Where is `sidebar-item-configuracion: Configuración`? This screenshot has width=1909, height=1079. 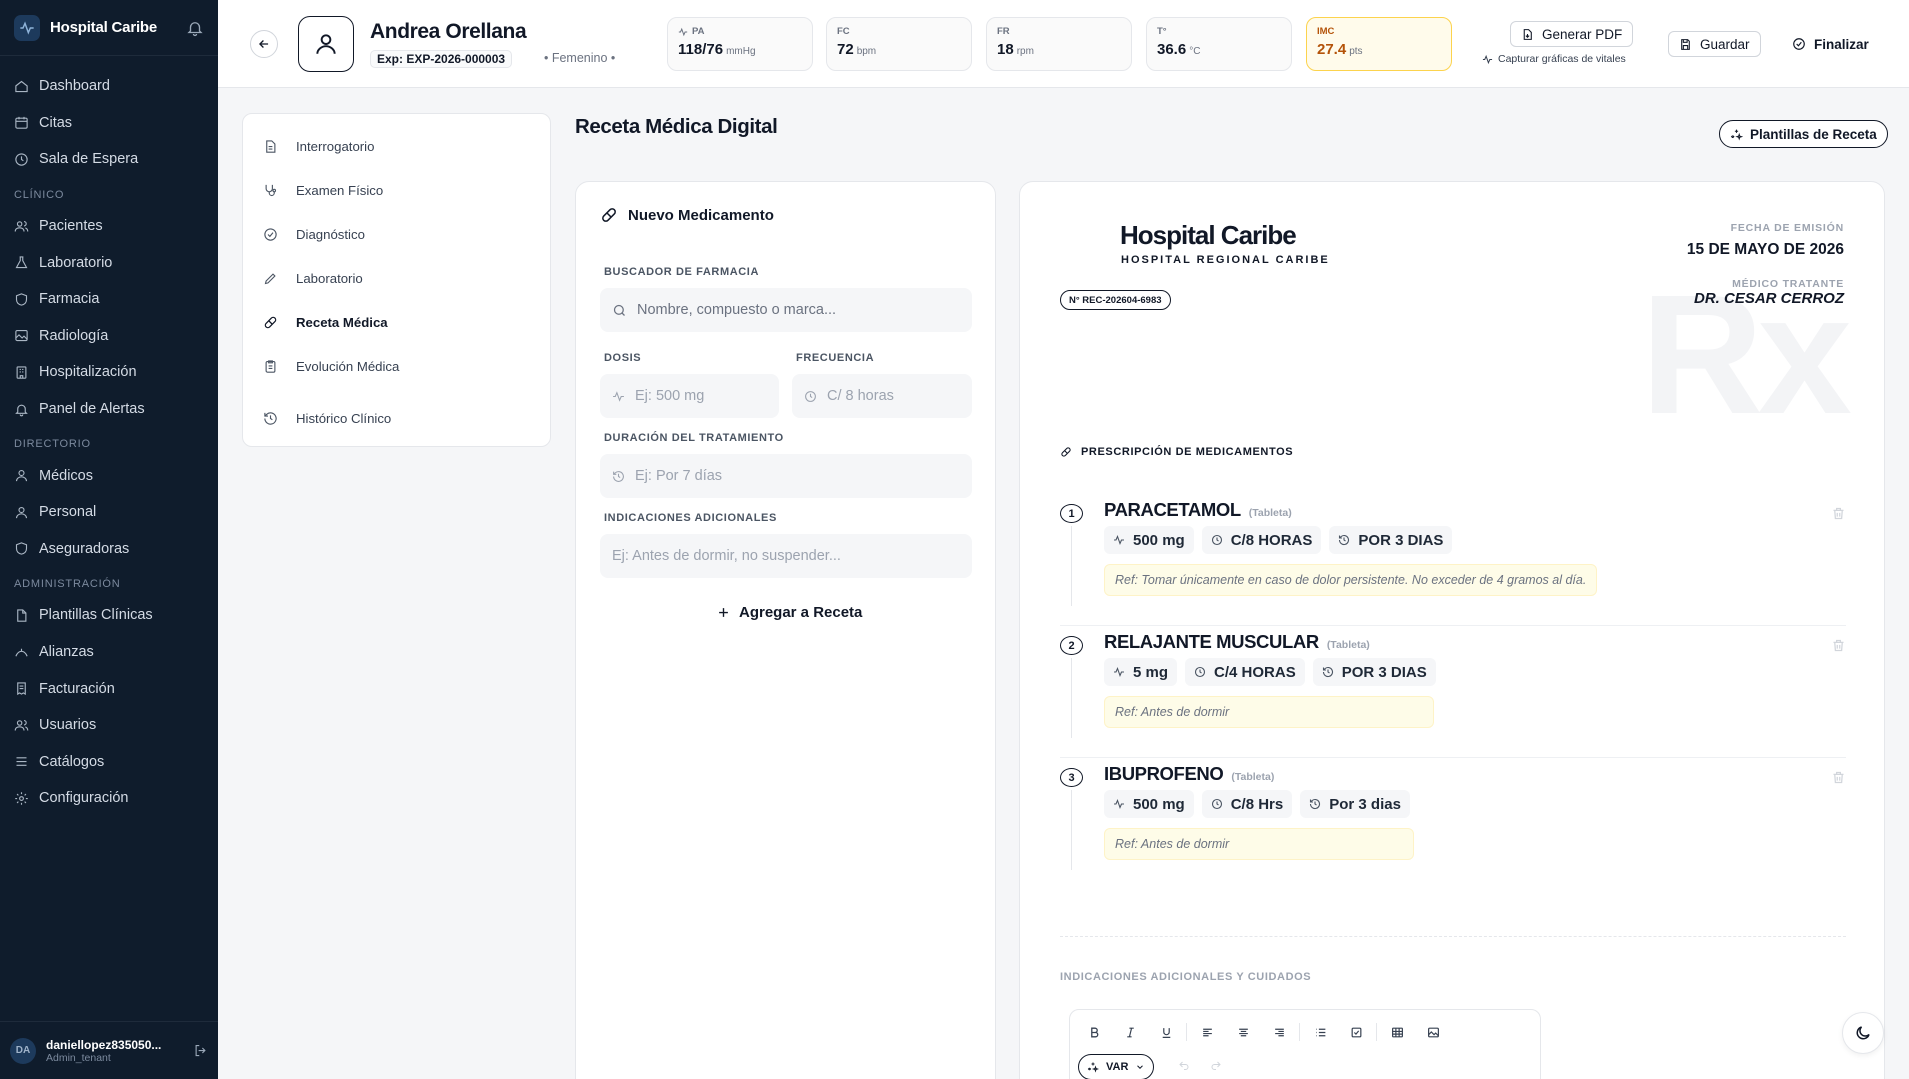 sidebar-item-configuracion: Configuración is located at coordinates (109, 798).